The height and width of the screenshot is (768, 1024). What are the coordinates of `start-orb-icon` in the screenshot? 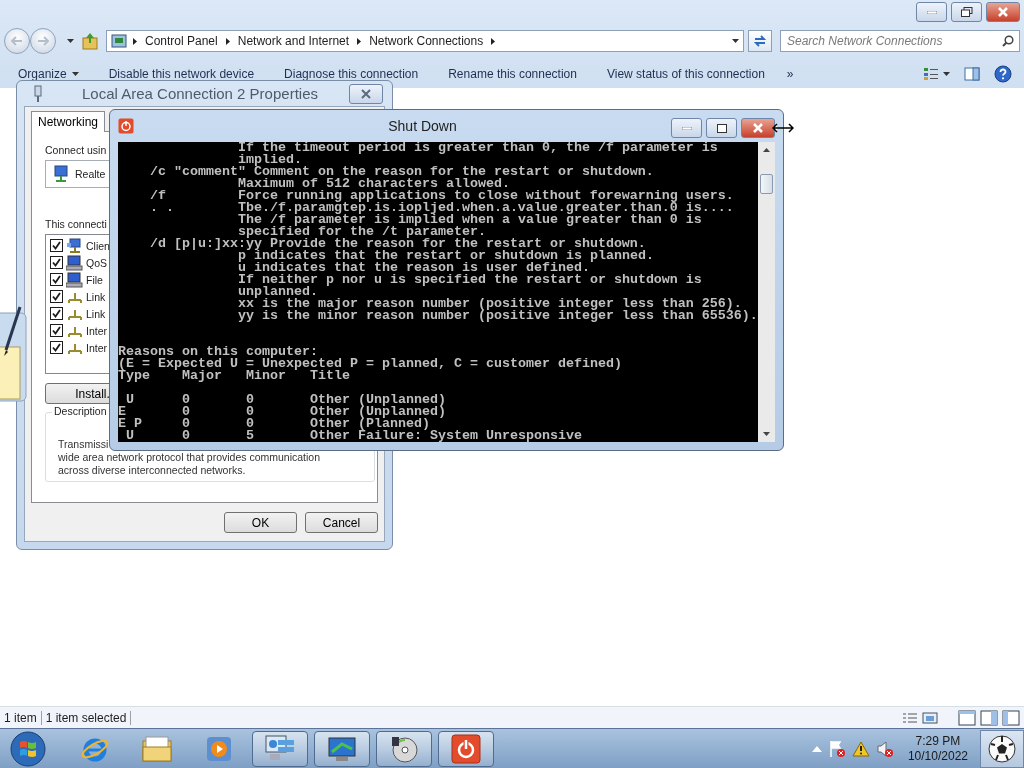 It's located at (28, 748).